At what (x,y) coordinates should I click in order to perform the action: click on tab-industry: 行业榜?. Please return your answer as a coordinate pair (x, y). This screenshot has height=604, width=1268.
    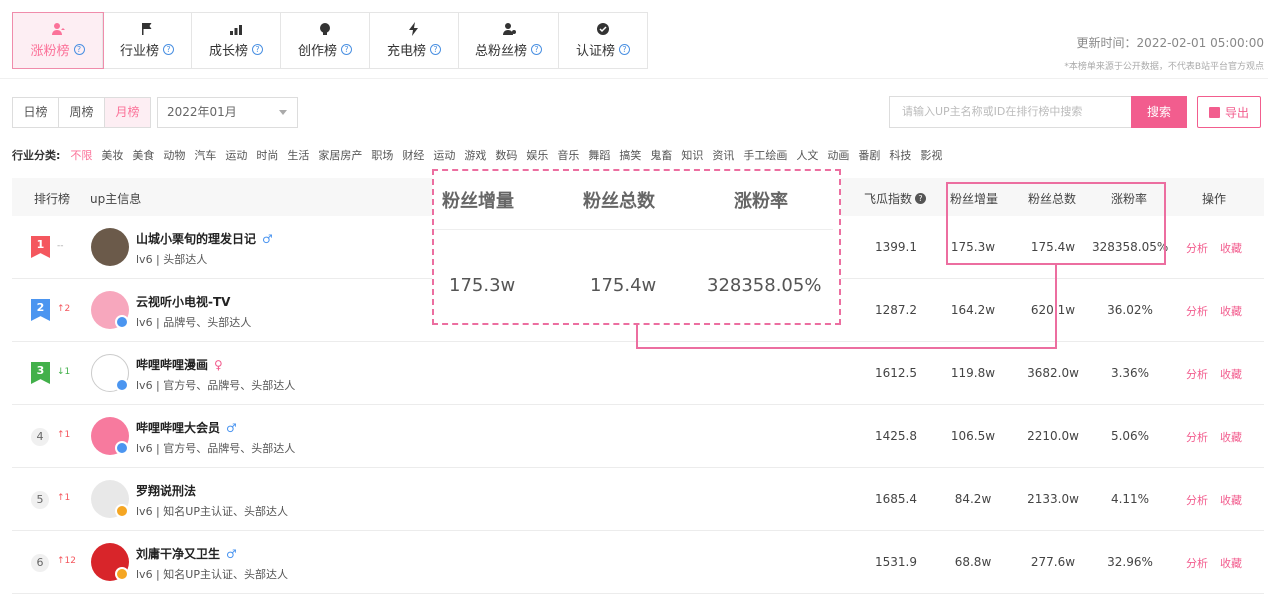
    Looking at the image, I should click on (147, 40).